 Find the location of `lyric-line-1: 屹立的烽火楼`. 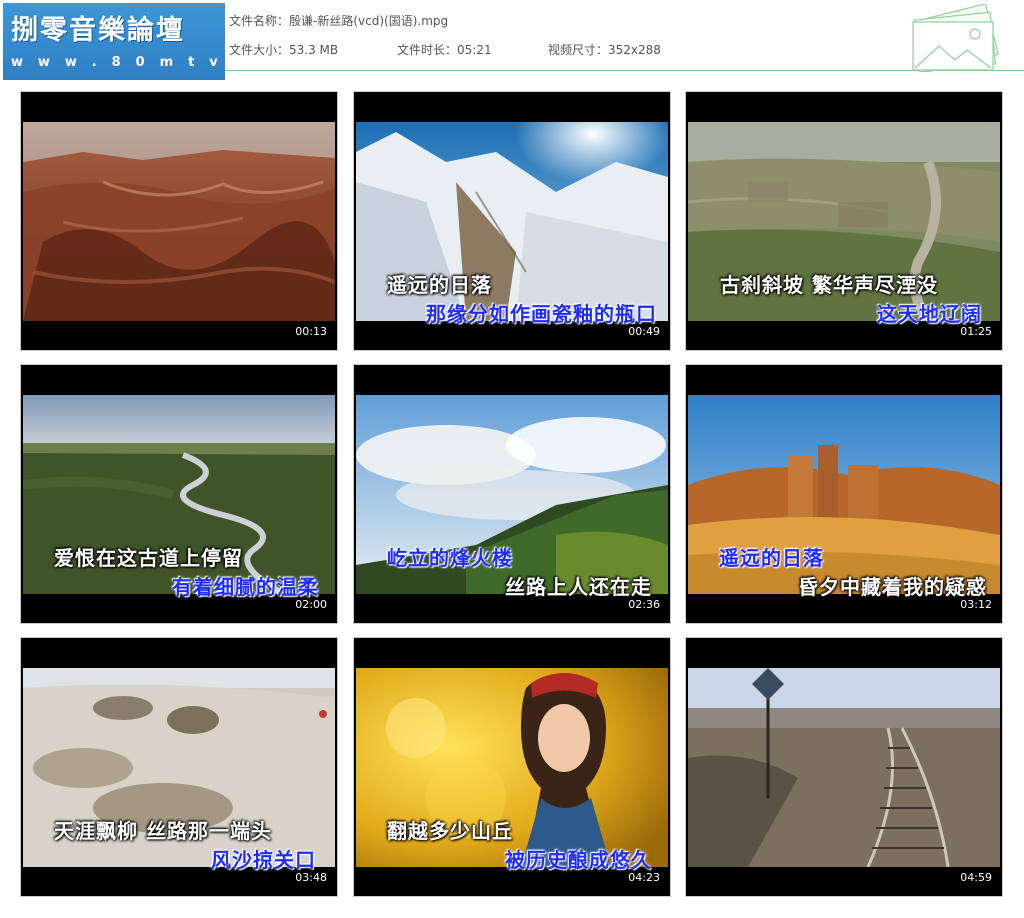

lyric-line-1: 屹立的烽火楼 is located at coordinates (450, 558).